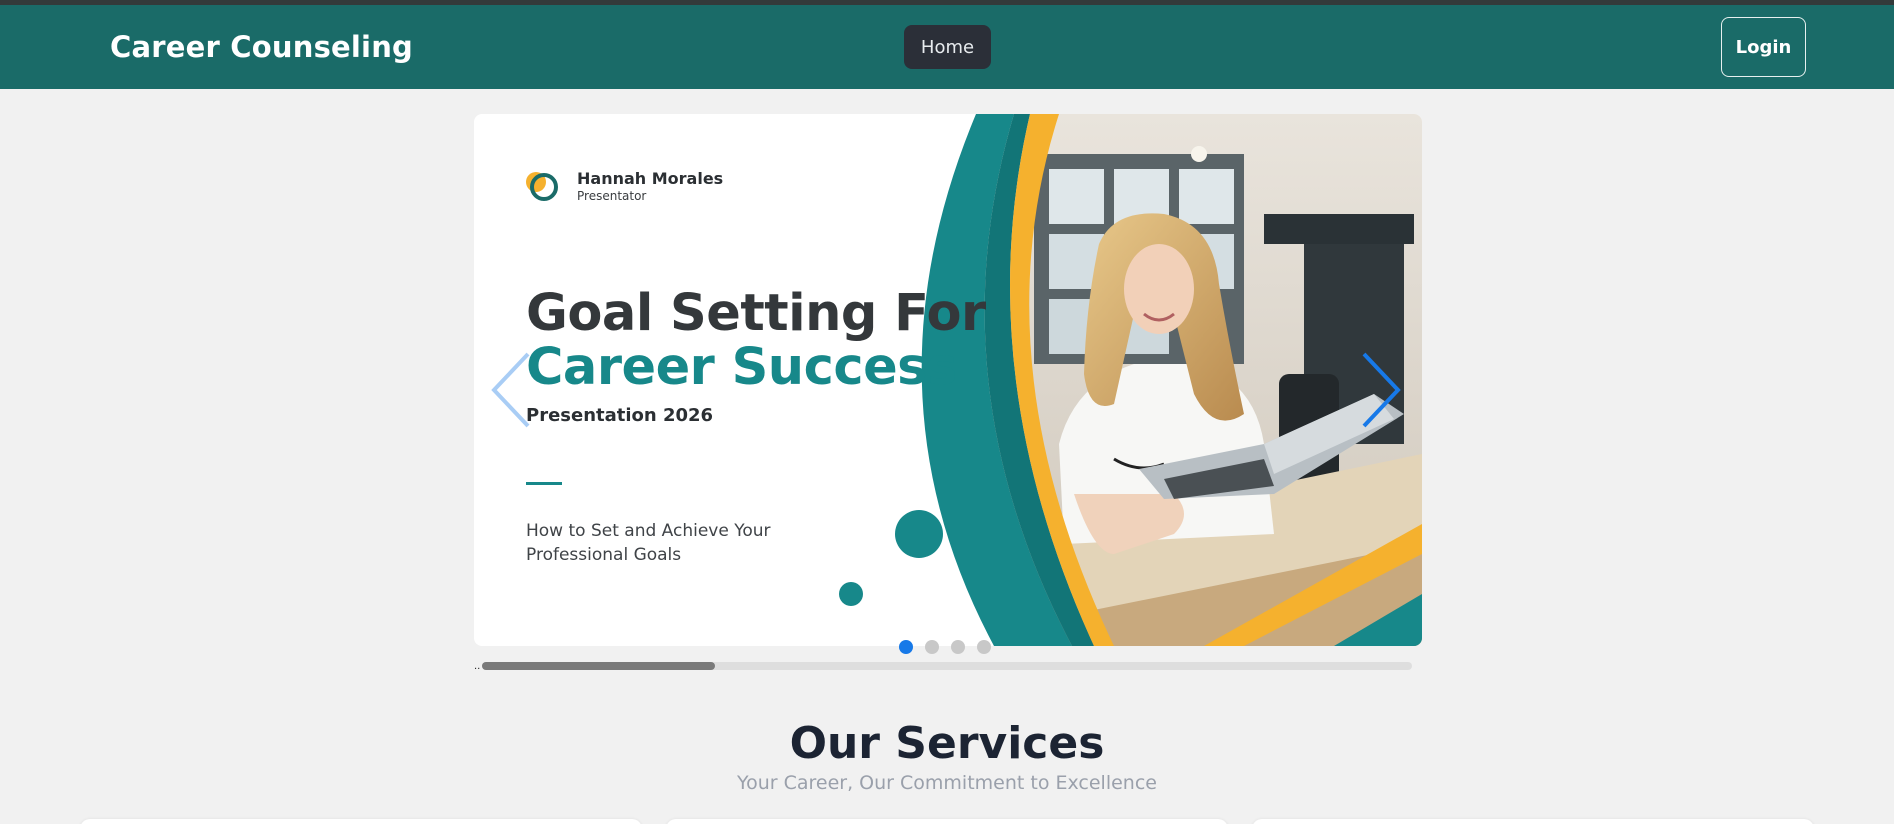 The width and height of the screenshot is (1894, 824). I want to click on scrollbar-thumb, so click(598, 666).